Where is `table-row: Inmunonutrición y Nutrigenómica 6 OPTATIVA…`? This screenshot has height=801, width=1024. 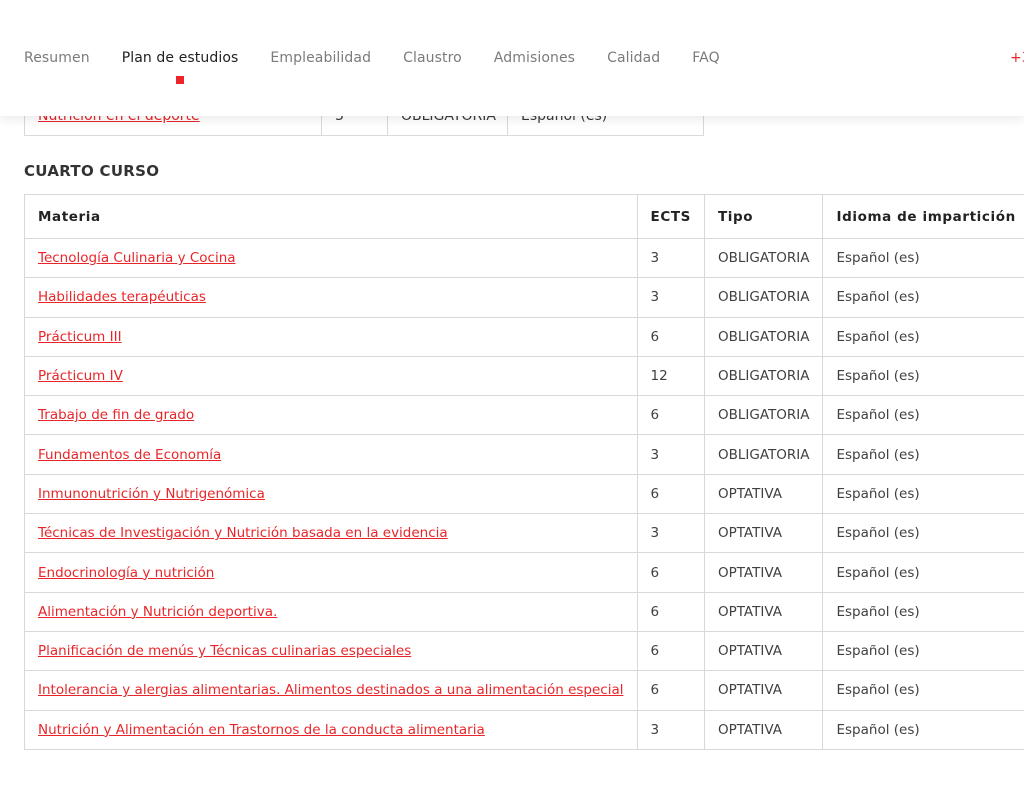
table-row: Inmunonutrición y Nutrigenómica 6 OPTATIVA… is located at coordinates (524, 494).